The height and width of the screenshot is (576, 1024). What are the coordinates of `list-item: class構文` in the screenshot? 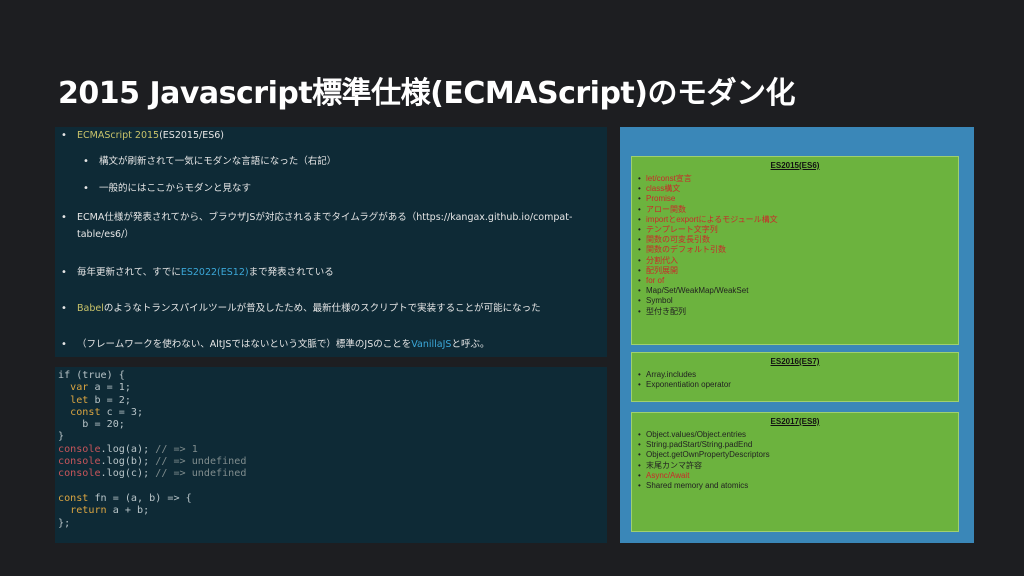 It's located at (798, 189).